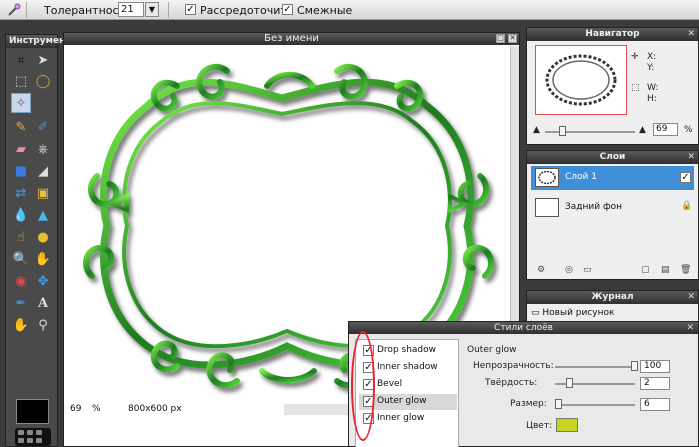  I want to click on separator, so click(168, 10).